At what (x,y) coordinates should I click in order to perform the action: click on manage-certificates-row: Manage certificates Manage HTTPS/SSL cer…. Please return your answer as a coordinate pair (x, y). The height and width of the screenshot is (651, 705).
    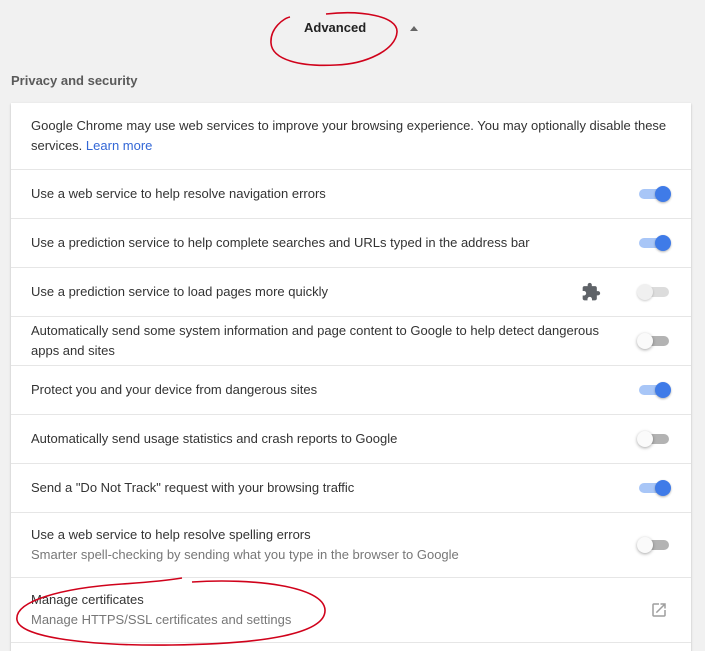
    Looking at the image, I should click on (351, 610).